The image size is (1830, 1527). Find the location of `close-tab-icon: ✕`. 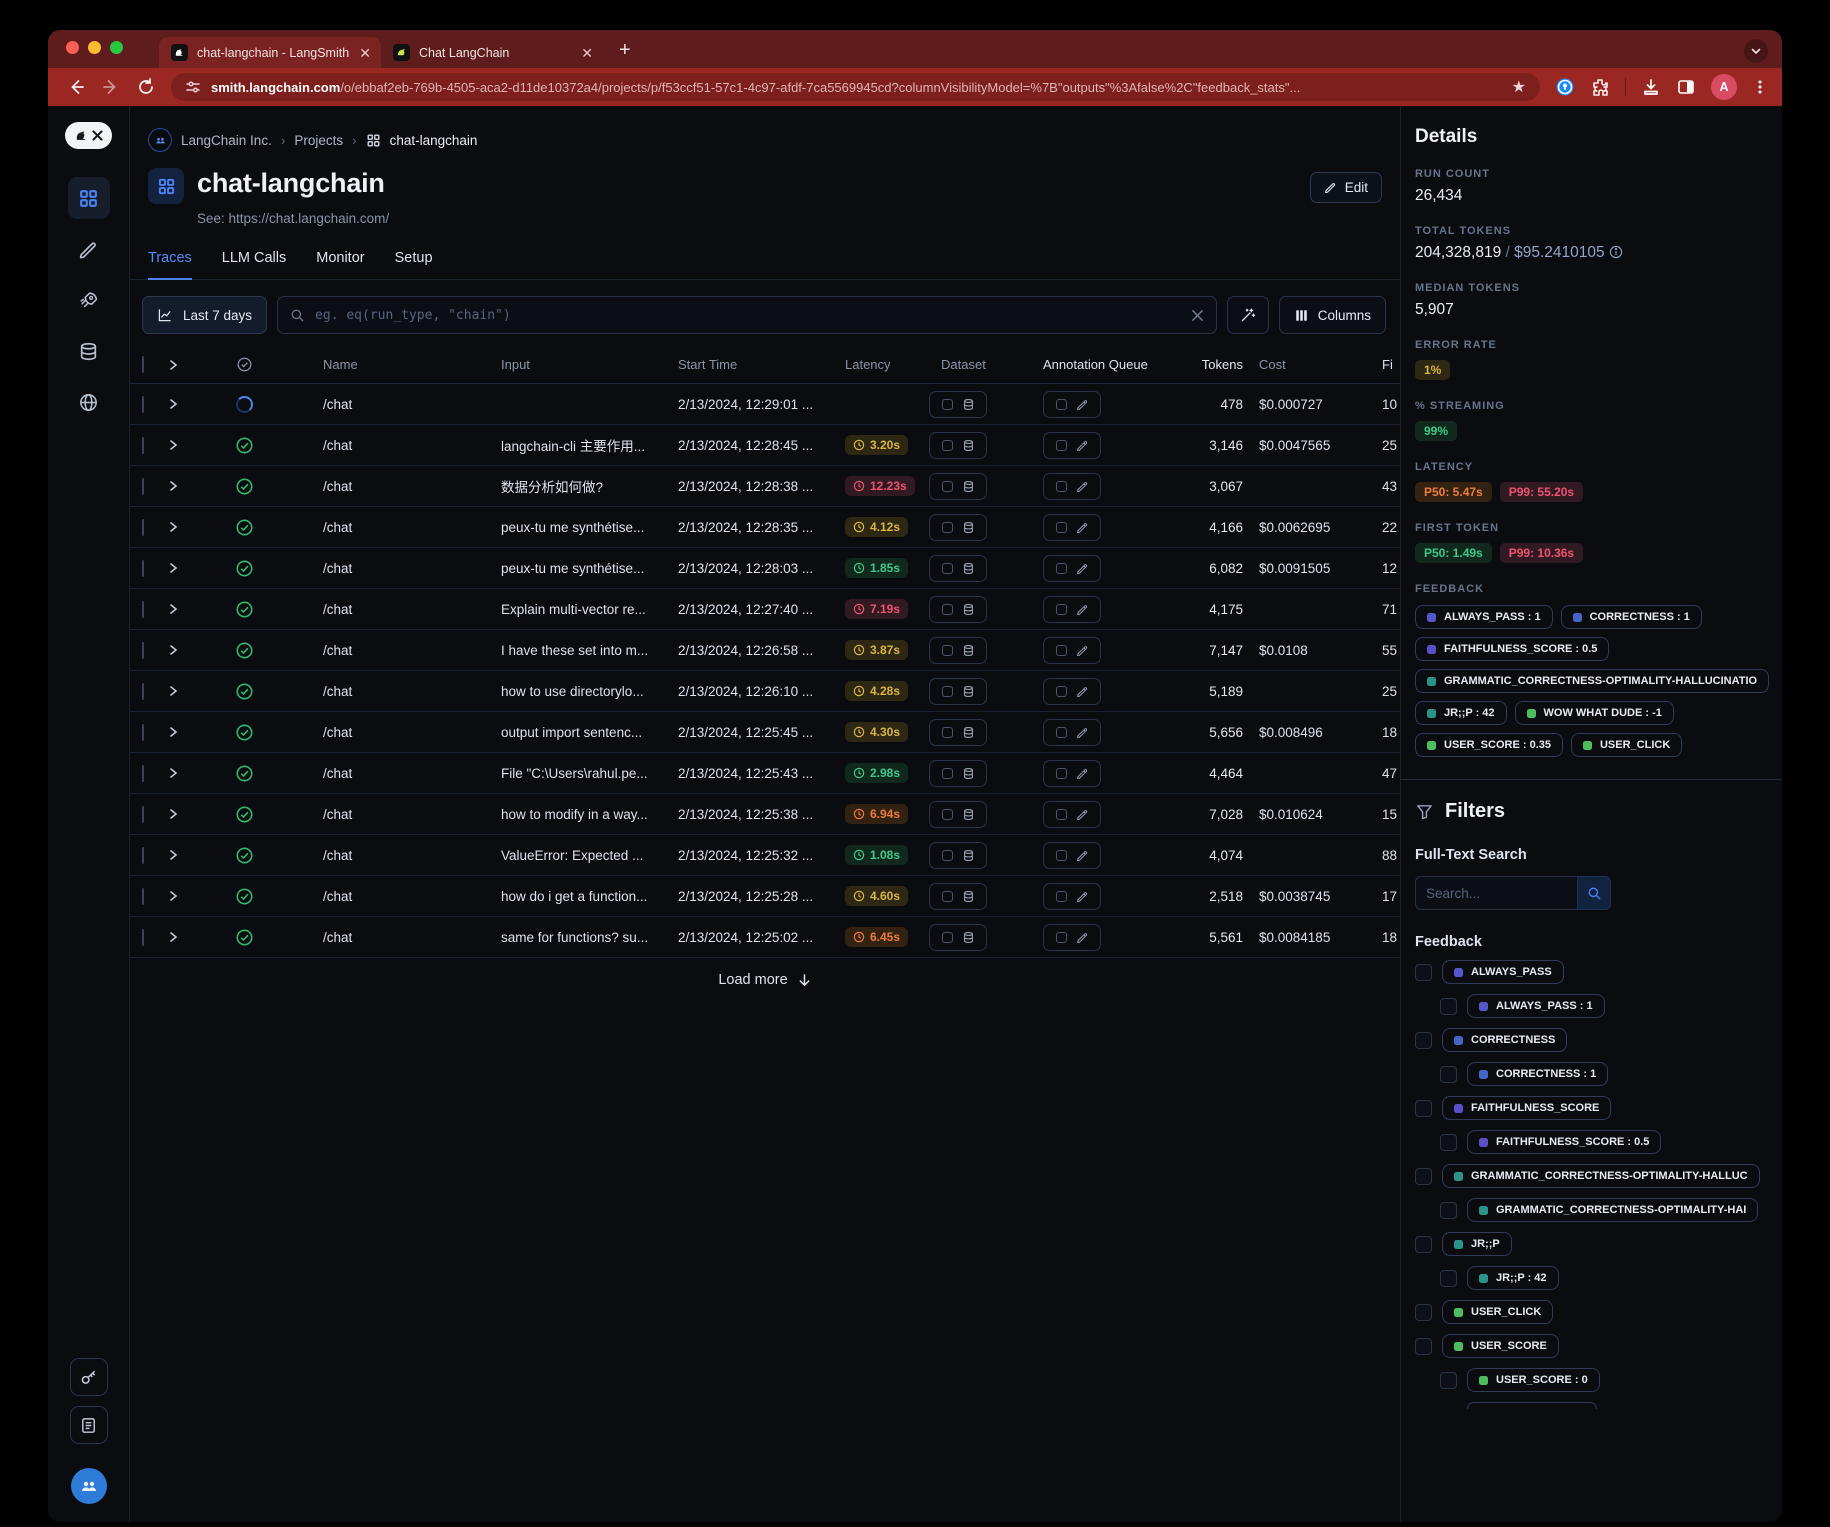

close-tab-icon: ✕ is located at coordinates (365, 53).